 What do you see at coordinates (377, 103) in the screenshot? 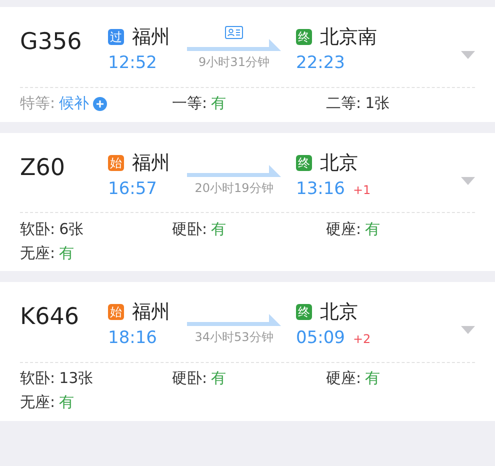
I see `seat-availability: 1张` at bounding box center [377, 103].